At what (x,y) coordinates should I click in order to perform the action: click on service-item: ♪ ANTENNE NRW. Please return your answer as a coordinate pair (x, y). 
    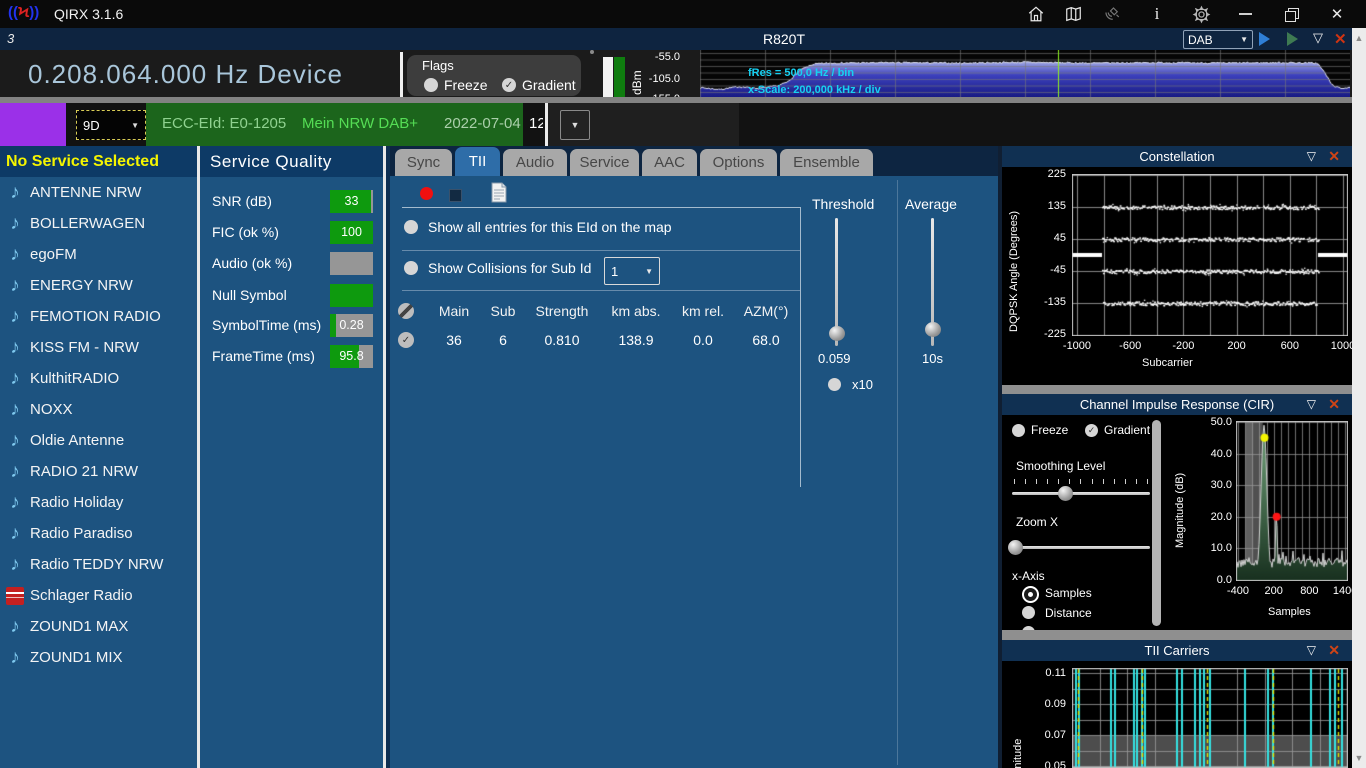
    Looking at the image, I should click on (98, 192).